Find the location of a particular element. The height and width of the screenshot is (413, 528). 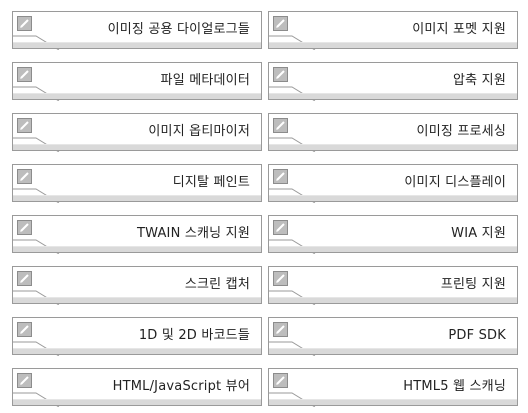

feature-card-html-js-viewer: HTML/JavaScript 뷰어 is located at coordinates (137, 387).